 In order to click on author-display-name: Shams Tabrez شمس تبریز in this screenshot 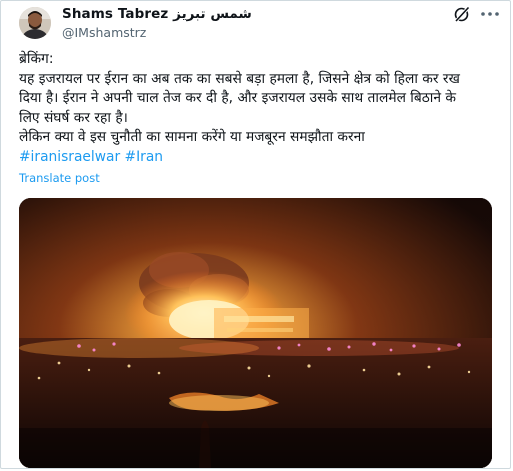, I will do `click(157, 14)`.